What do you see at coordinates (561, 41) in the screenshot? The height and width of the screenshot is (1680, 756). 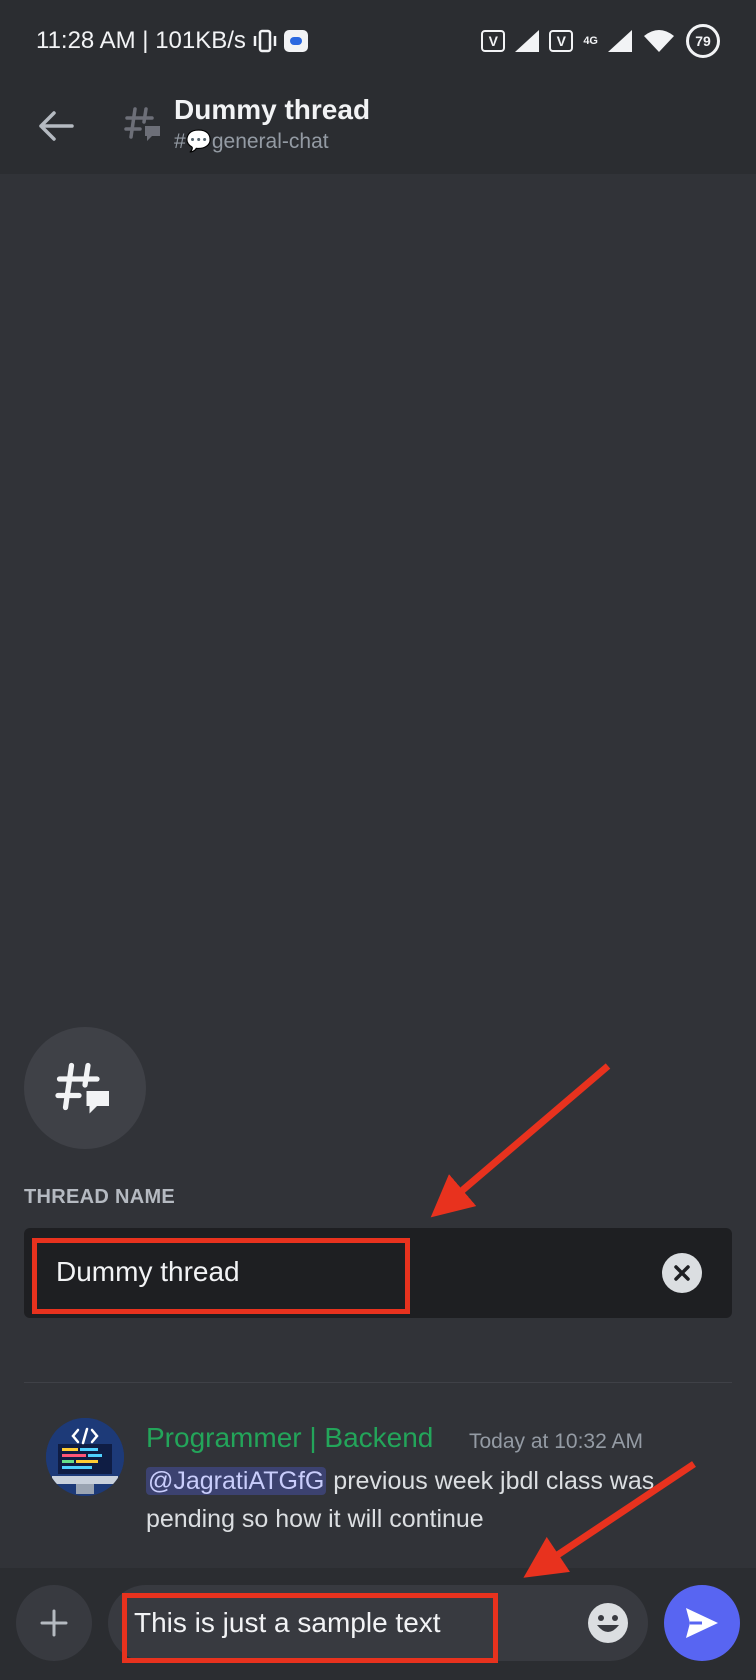 I see `volte-icon-2: V` at bounding box center [561, 41].